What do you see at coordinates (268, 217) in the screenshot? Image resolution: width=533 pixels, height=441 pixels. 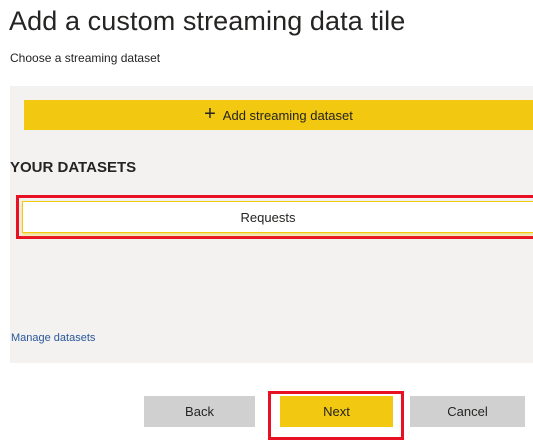 I see `dataset-item-label: Requests` at bounding box center [268, 217].